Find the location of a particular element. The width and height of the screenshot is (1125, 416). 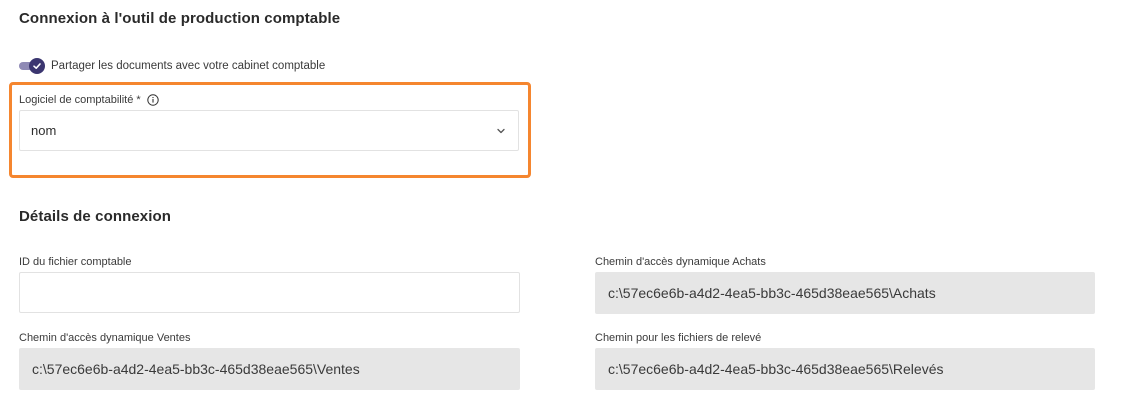

share-documents-toggle is located at coordinates (32, 66).